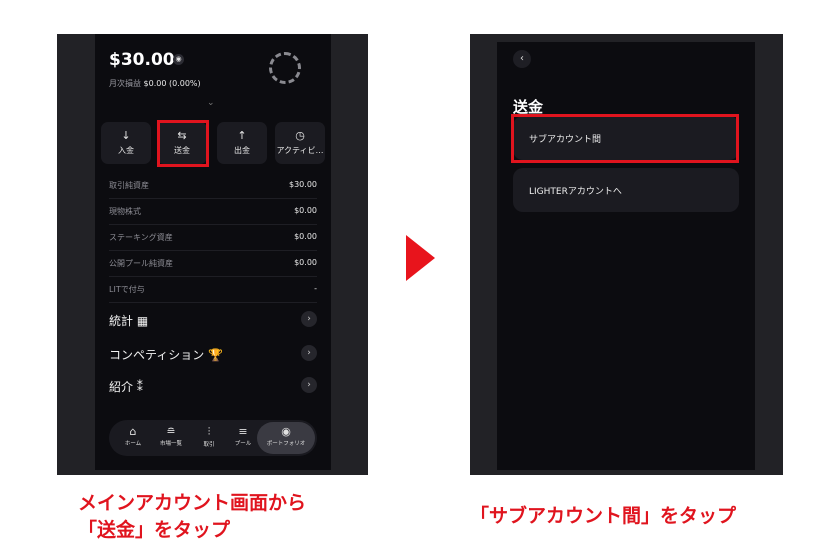 The width and height of the screenshot is (840, 560). I want to click on nav-pool: ≡ プール, so click(243, 438).